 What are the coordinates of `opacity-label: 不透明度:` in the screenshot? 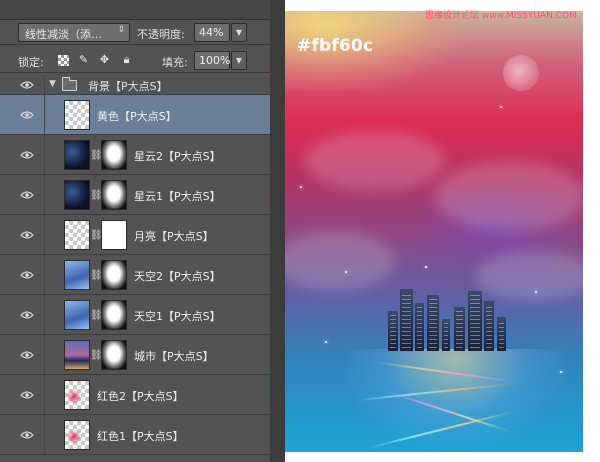 It's located at (161, 34).